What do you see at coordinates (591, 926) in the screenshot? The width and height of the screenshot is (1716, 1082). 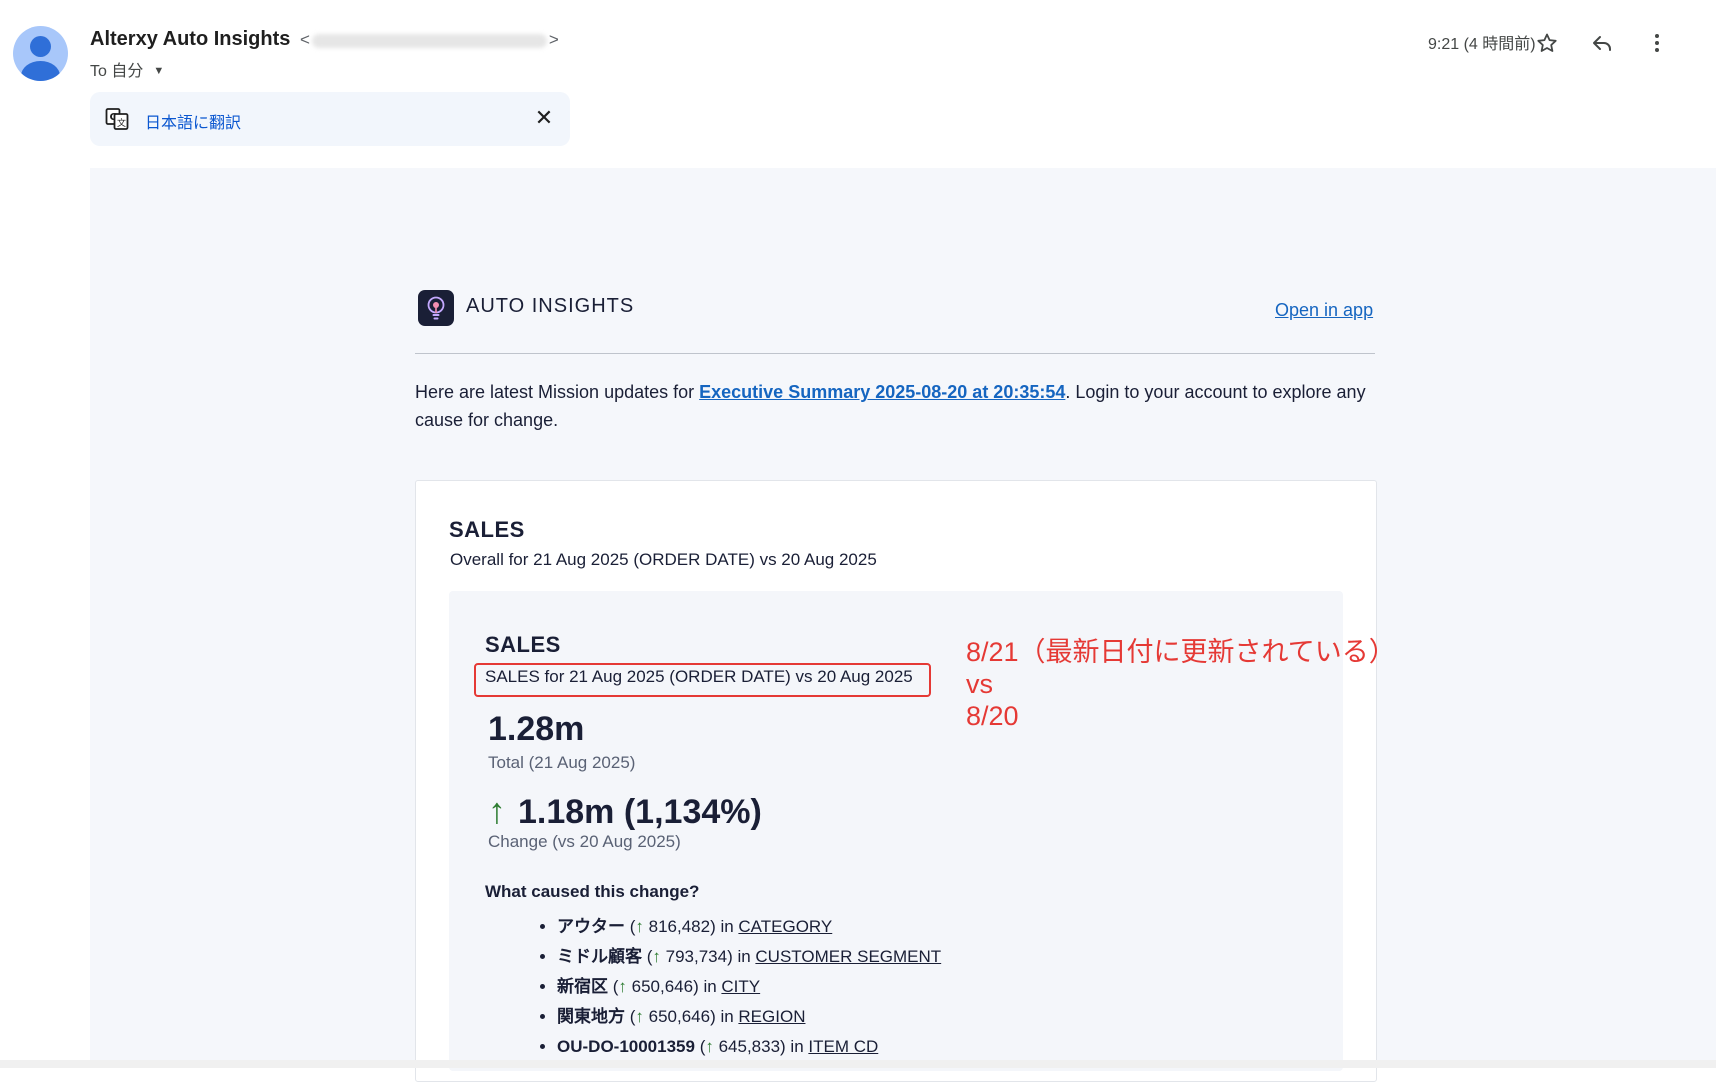 I see `cause-name: アウター` at bounding box center [591, 926].